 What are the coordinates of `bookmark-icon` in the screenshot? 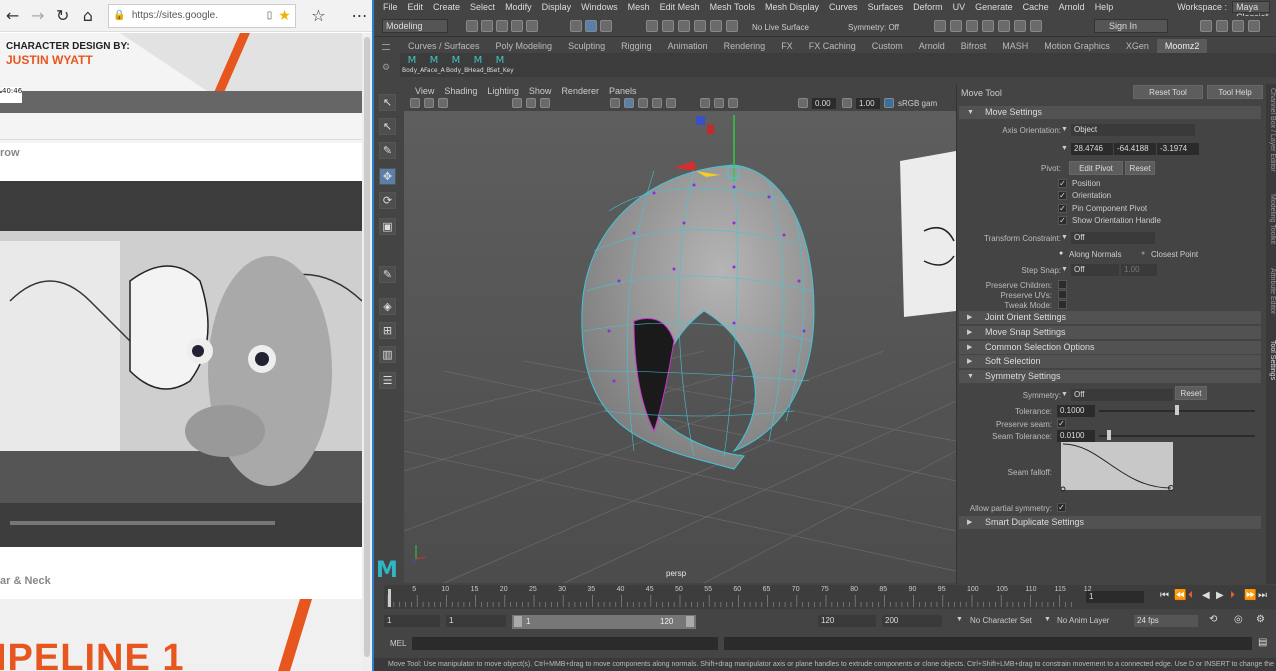 It's located at (443, 103).